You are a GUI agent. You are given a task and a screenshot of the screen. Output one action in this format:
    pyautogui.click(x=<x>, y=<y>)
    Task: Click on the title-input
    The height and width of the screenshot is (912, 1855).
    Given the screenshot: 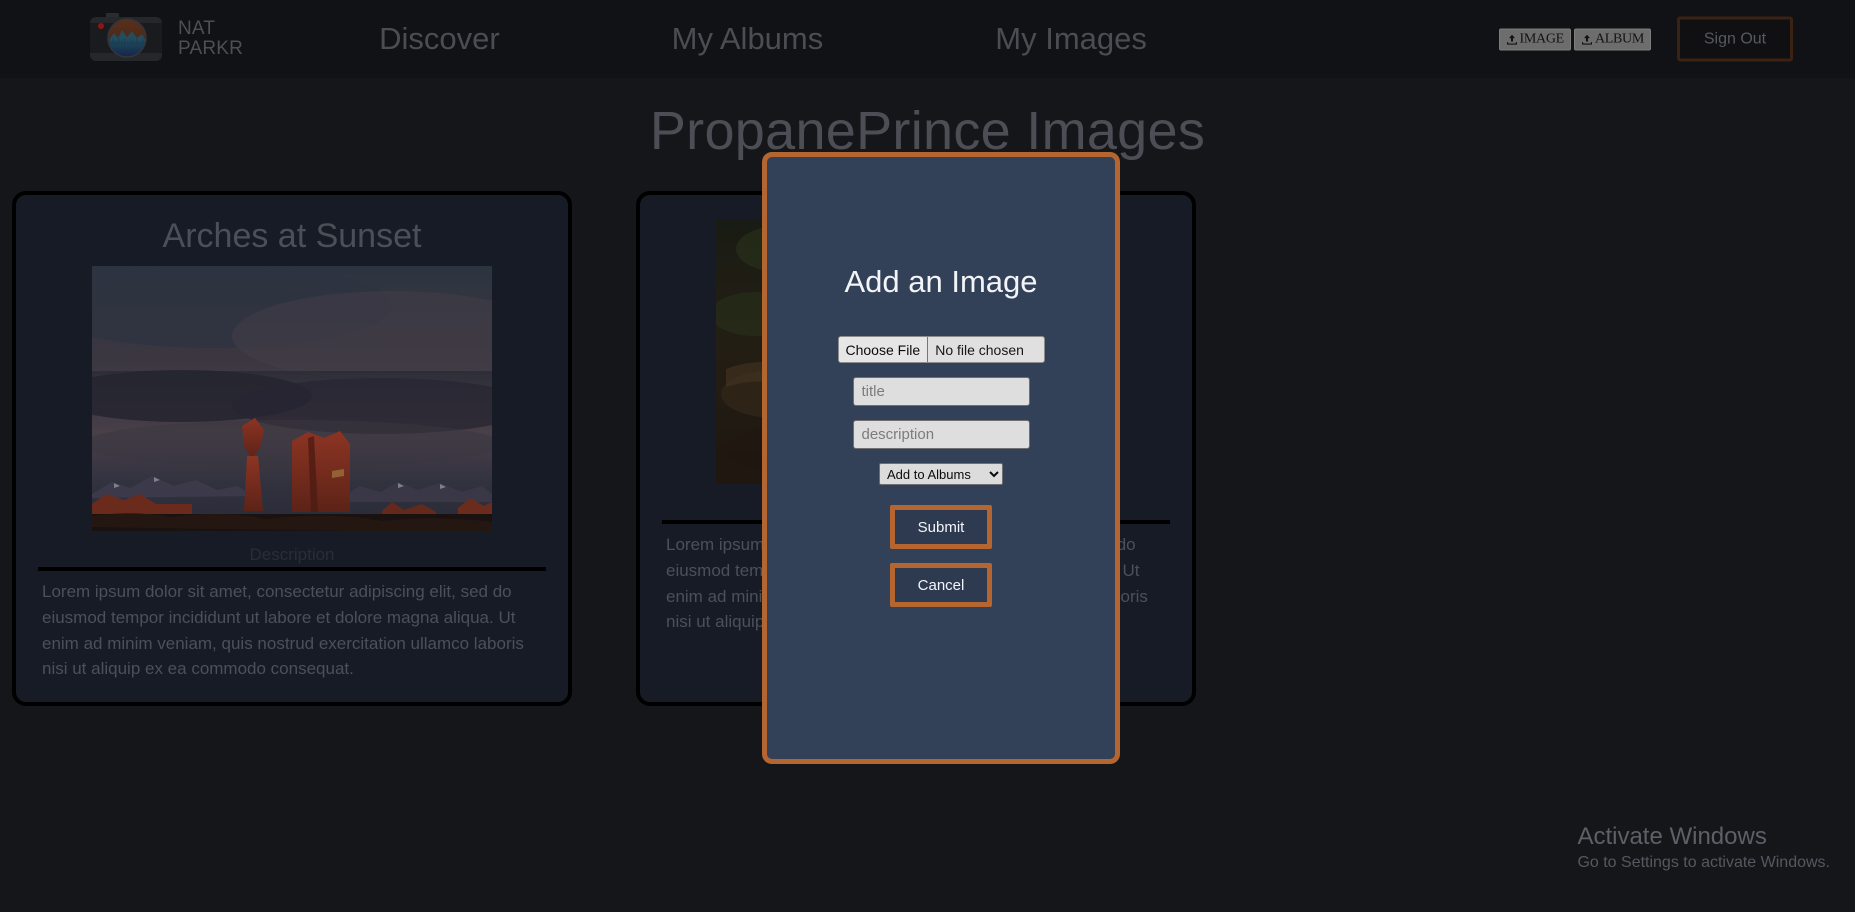 What is the action you would take?
    pyautogui.click(x=941, y=391)
    